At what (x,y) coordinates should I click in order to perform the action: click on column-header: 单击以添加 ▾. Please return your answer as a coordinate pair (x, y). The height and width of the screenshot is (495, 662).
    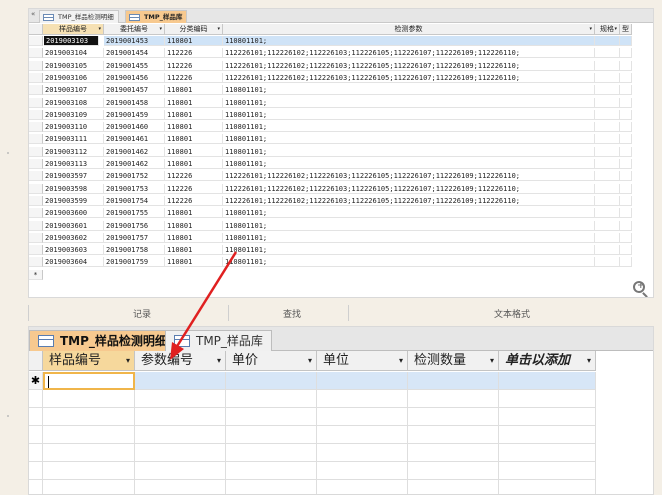
    Looking at the image, I should click on (547, 361).